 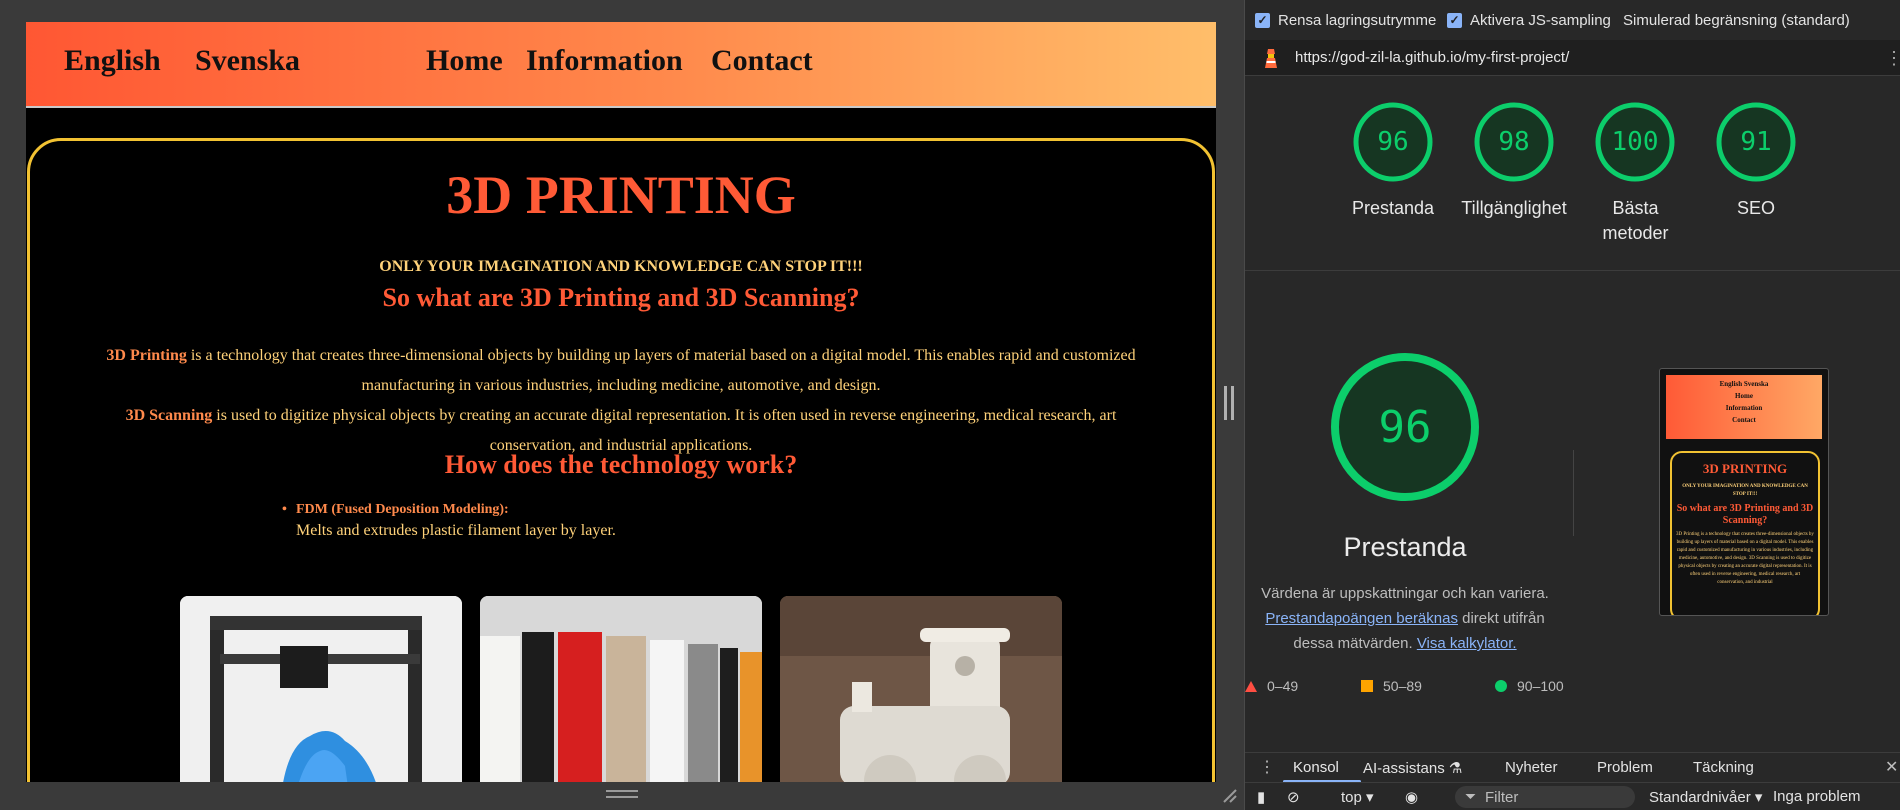 What do you see at coordinates (321, 689) in the screenshot?
I see `3d-printer-photo` at bounding box center [321, 689].